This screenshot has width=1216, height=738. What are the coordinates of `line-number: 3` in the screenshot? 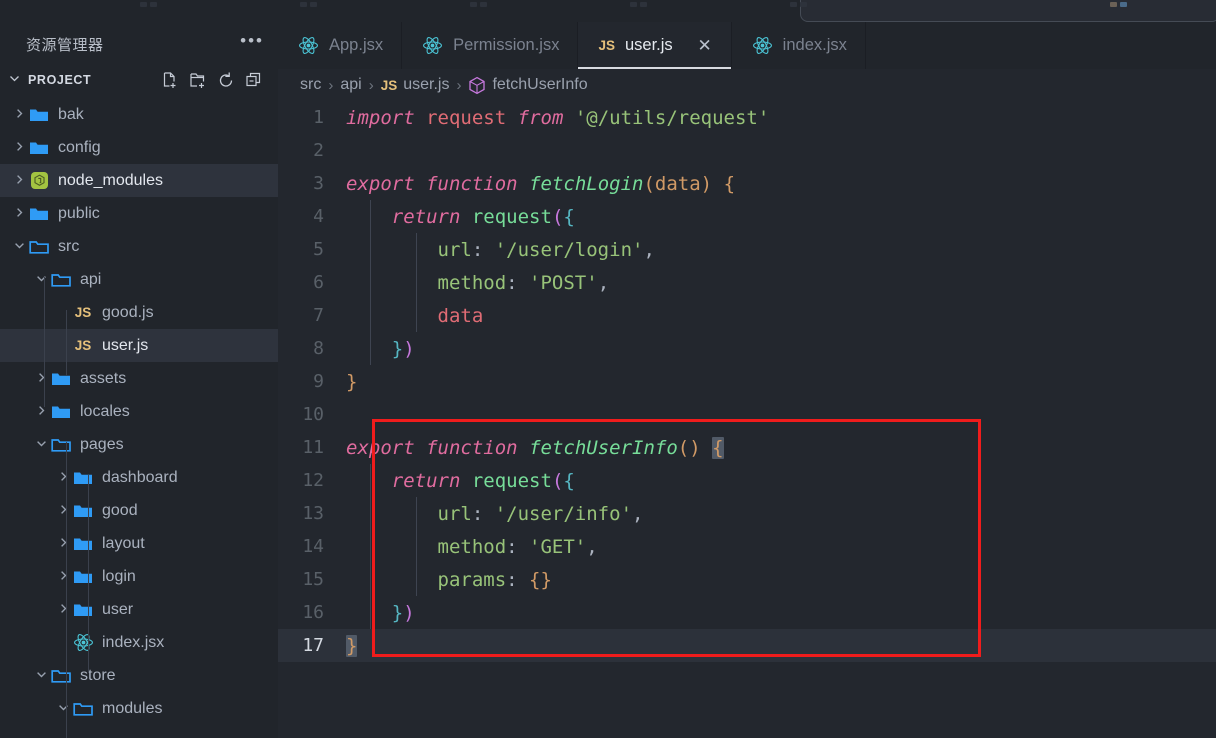 It's located at (318, 183).